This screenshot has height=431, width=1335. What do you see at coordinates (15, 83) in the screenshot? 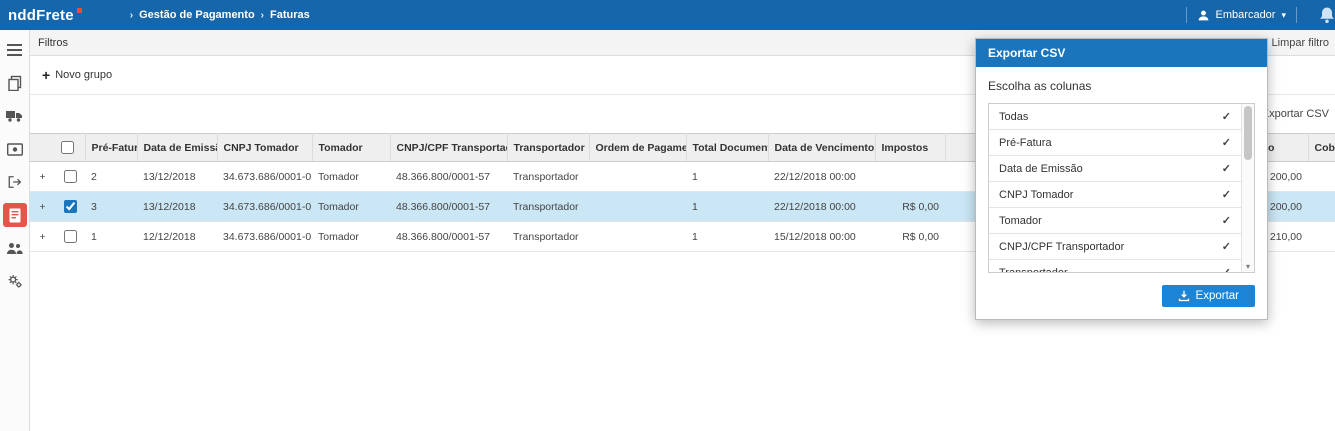
I see `sidebar-item-documents` at bounding box center [15, 83].